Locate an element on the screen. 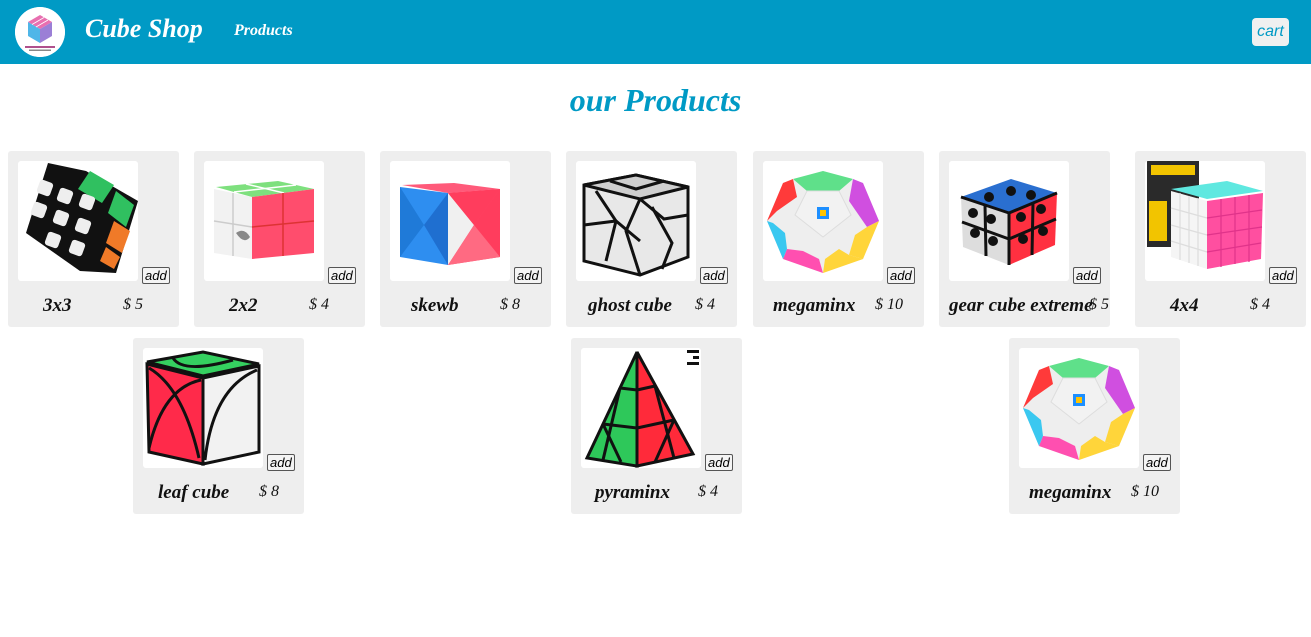 The image size is (1311, 637). product-card: add leaf cube $ 8 is located at coordinates (218, 426).